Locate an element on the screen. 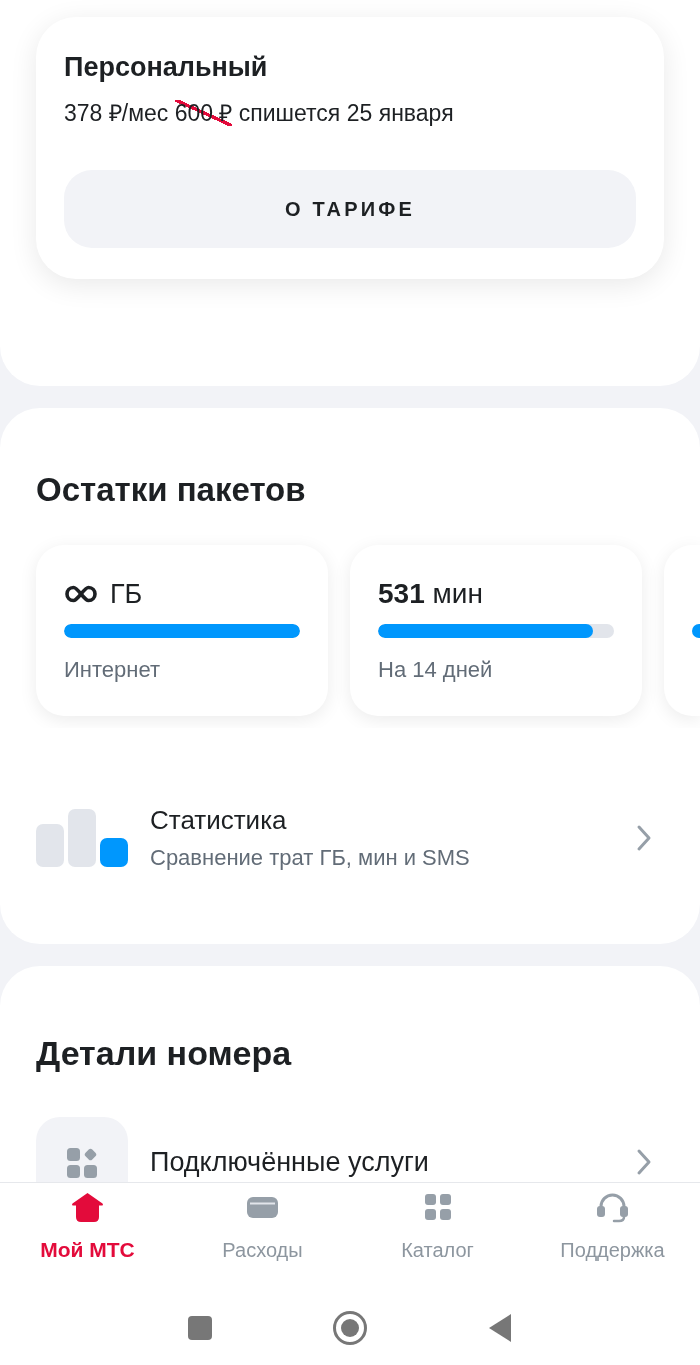  grid-icon is located at coordinates (437, 1207).